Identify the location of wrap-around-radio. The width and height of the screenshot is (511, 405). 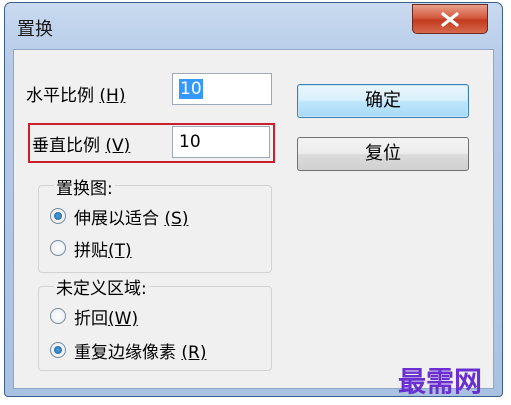
(58, 316).